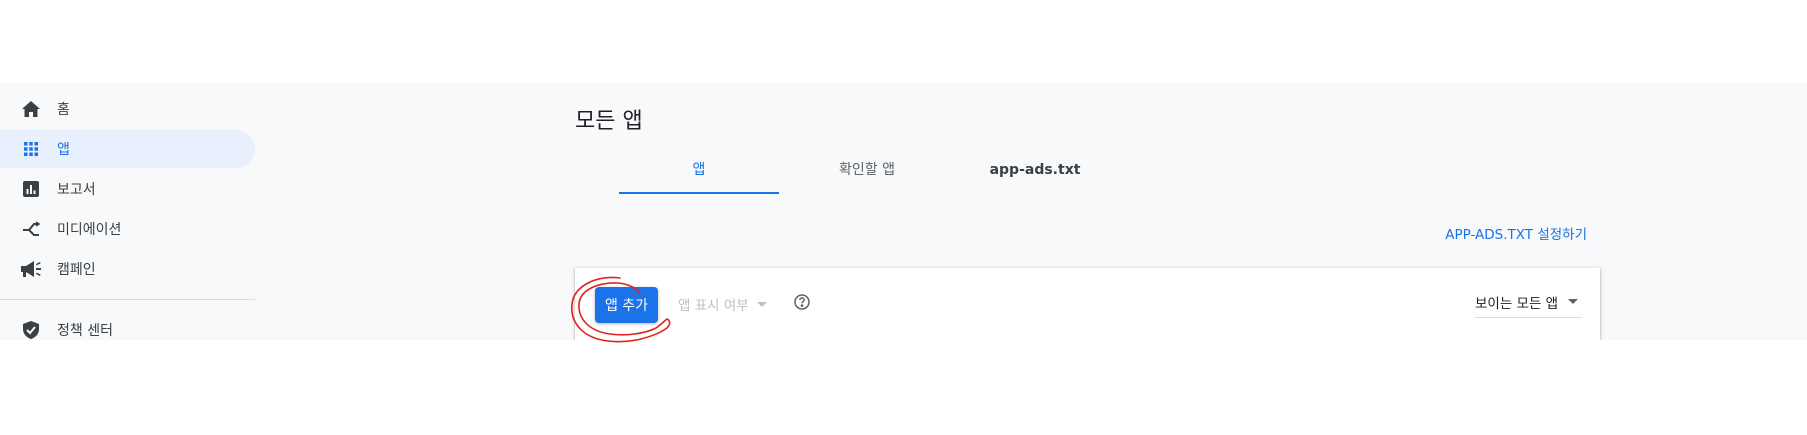 Image resolution: width=1807 pixels, height=435 pixels. I want to click on policy-shield-icon, so click(31, 329).